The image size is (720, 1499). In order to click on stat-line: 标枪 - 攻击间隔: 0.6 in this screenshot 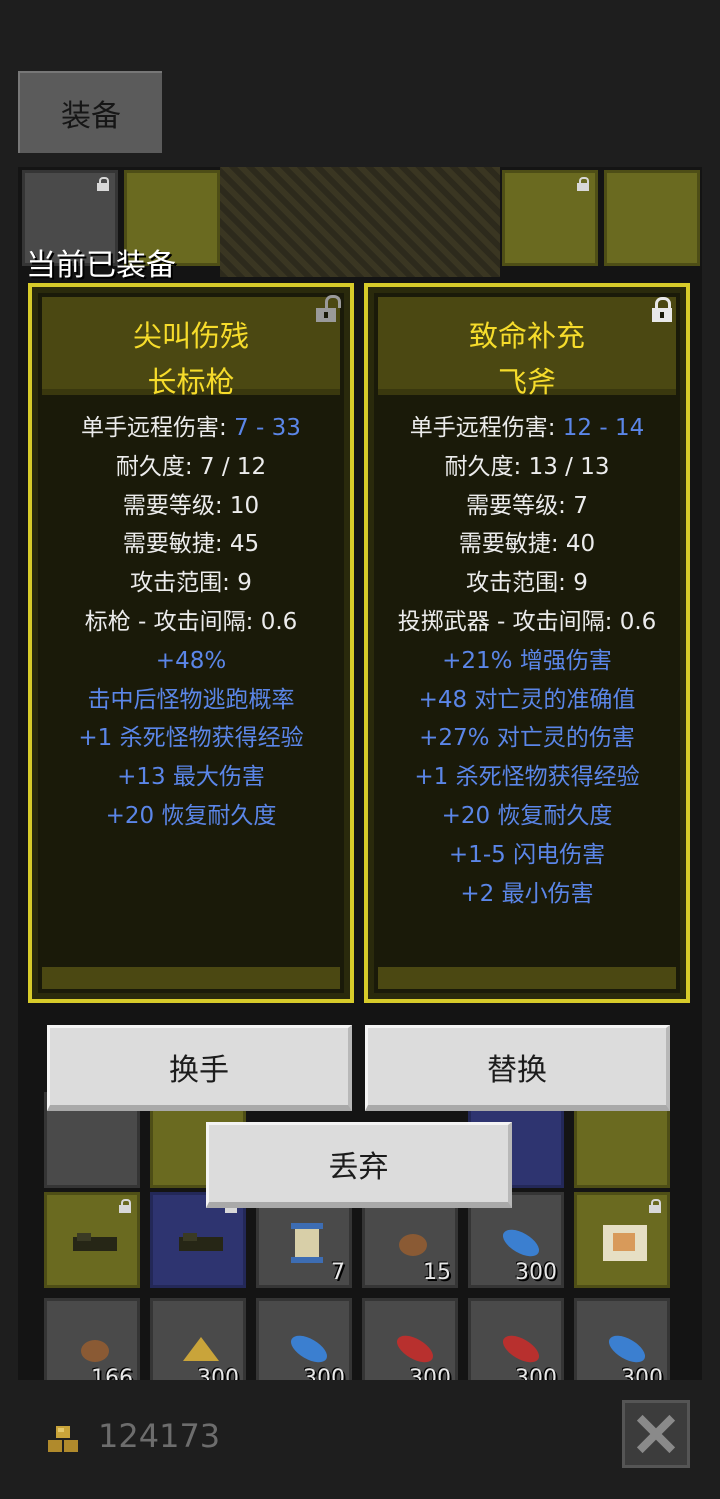, I will do `click(191, 621)`.